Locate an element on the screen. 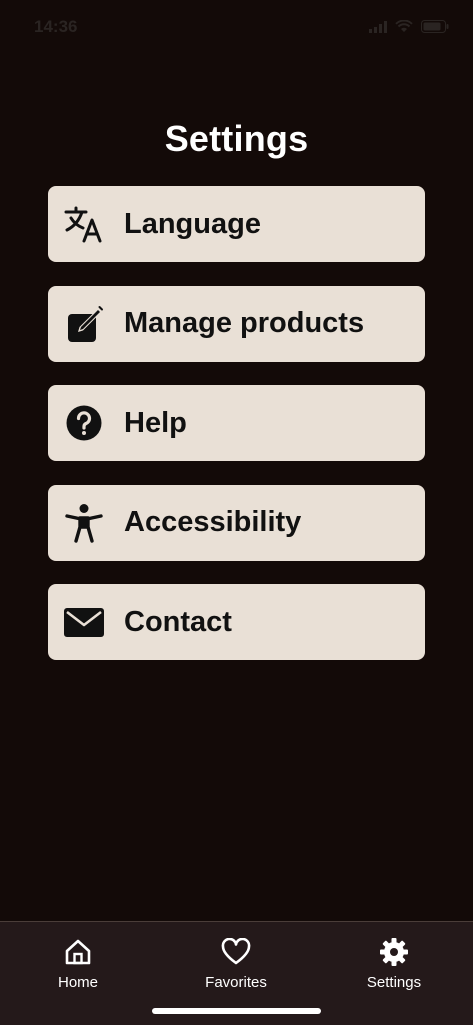 The height and width of the screenshot is (1025, 473). help-icon is located at coordinates (84, 423).